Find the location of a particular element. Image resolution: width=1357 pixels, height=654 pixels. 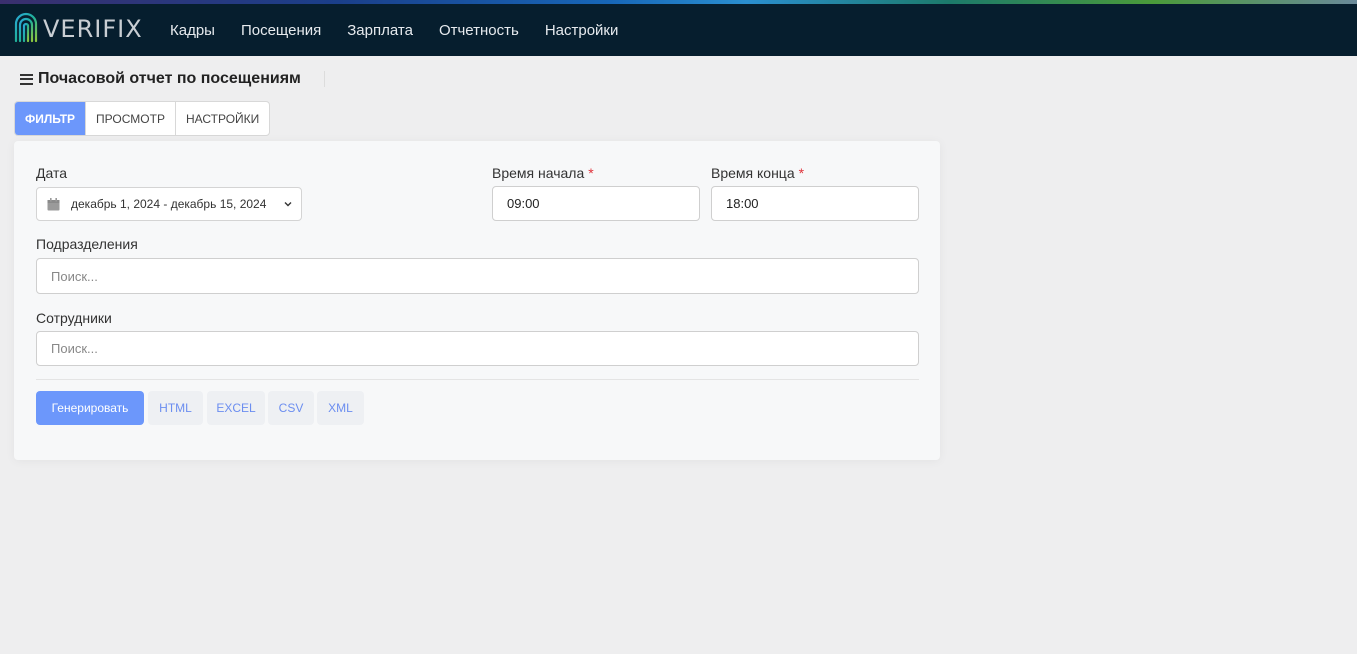

page-header: Почасовой отчет по посещениям is located at coordinates (160, 79).